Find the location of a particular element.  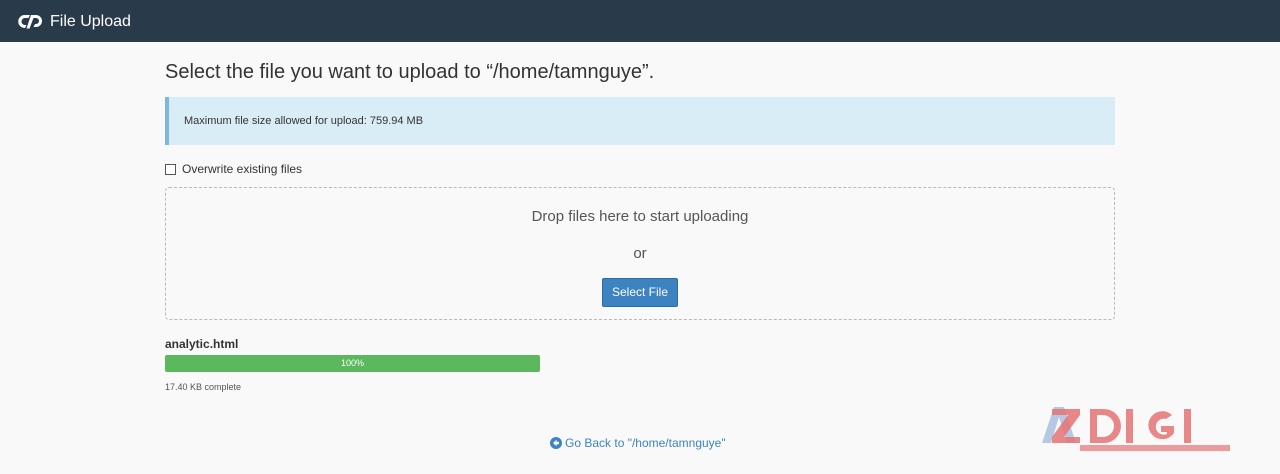

go-back-link: Go Back to "/home/tamnguye" is located at coordinates (638, 443).